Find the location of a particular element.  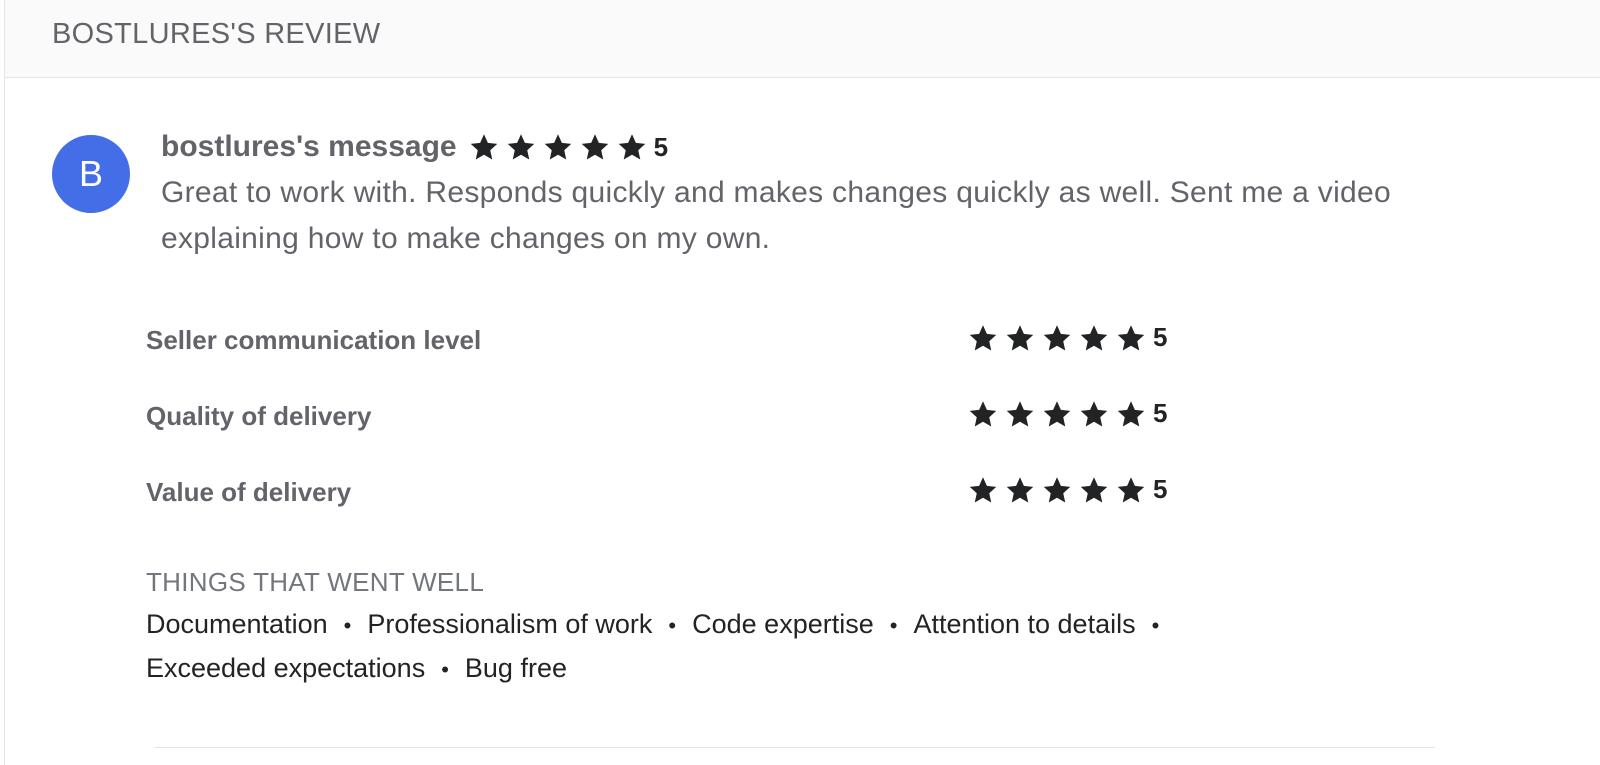

divider is located at coordinates (795, 747).